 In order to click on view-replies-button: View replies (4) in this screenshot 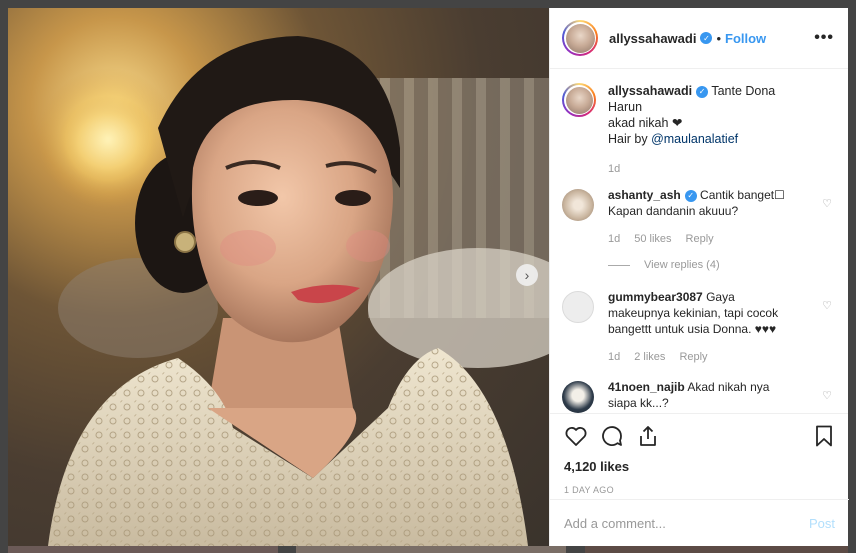, I will do `click(721, 265)`.